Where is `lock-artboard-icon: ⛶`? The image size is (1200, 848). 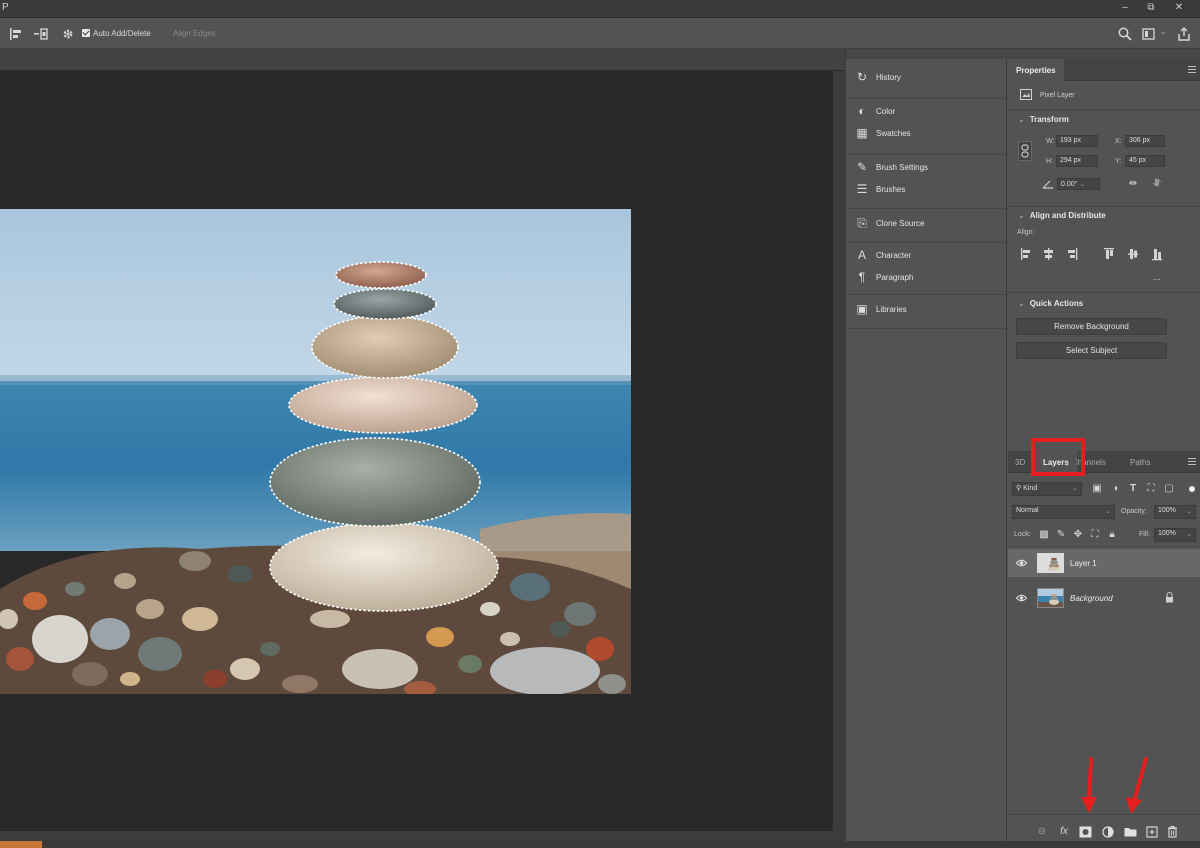
lock-artboard-icon: ⛶ is located at coordinates (1095, 535).